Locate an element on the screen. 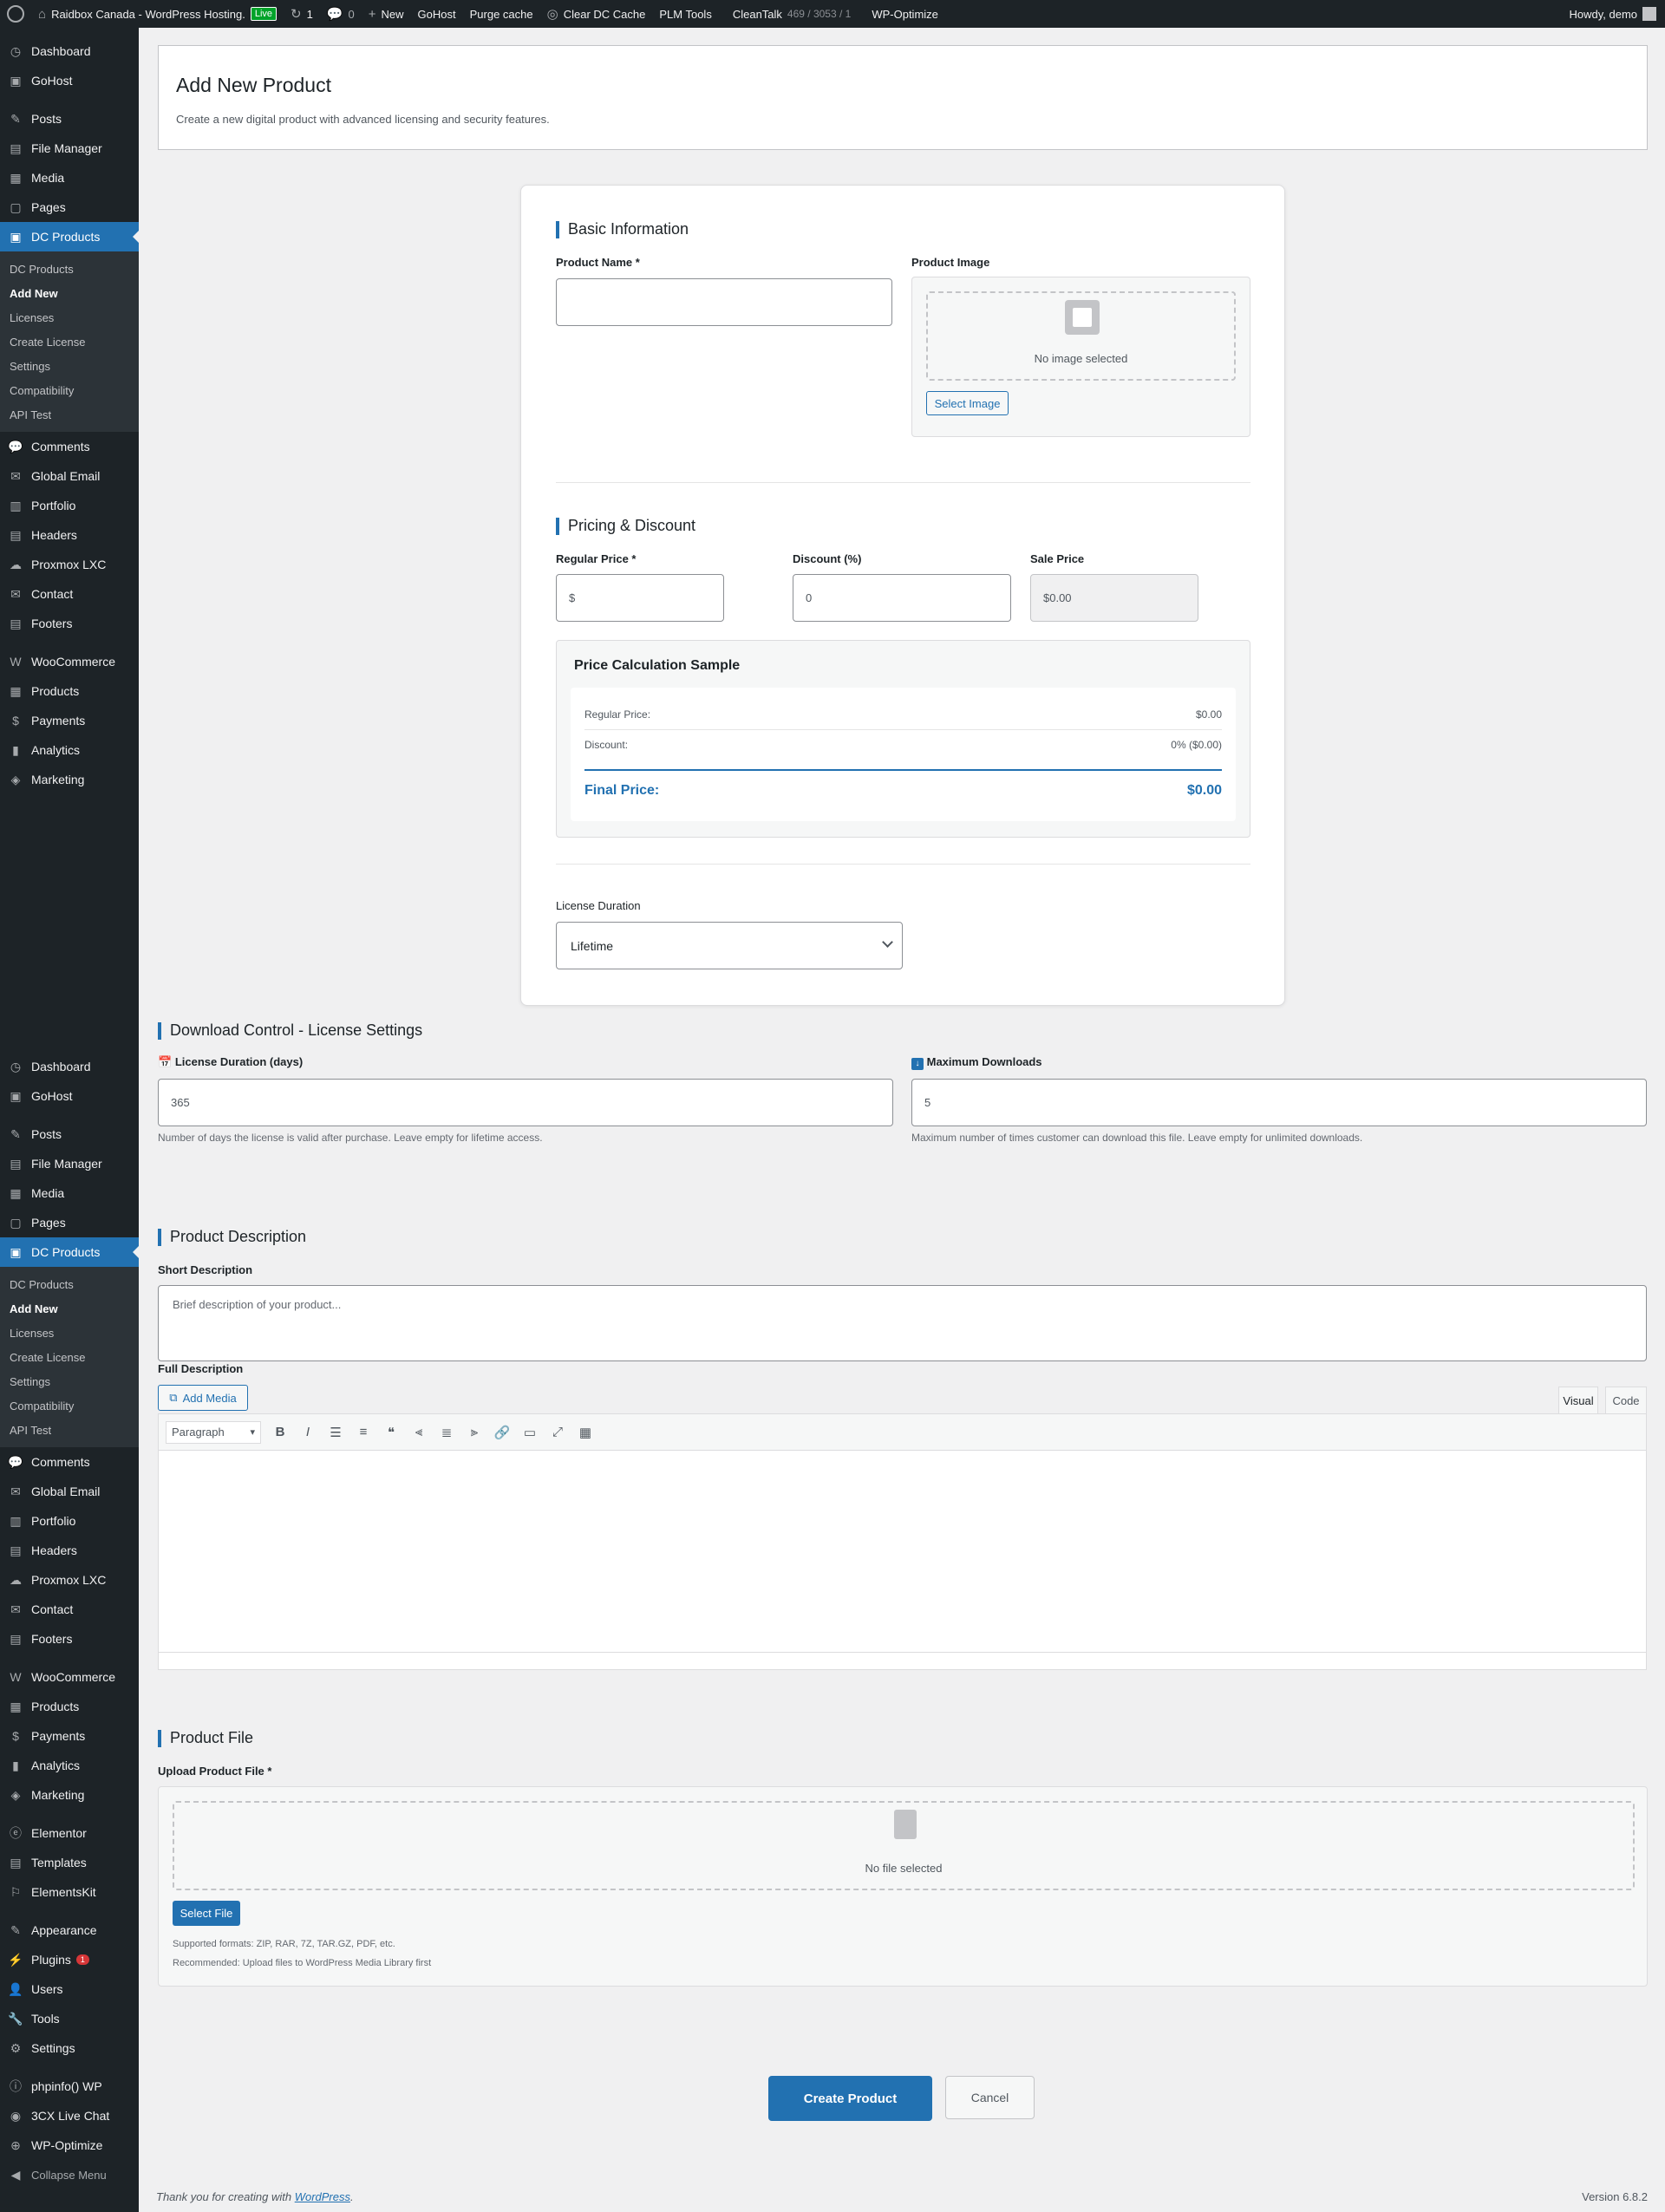 The height and width of the screenshot is (2212, 1665). sidebar-item-wp-optimize: ⊕ WP-Optimize is located at coordinates (69, 2145).